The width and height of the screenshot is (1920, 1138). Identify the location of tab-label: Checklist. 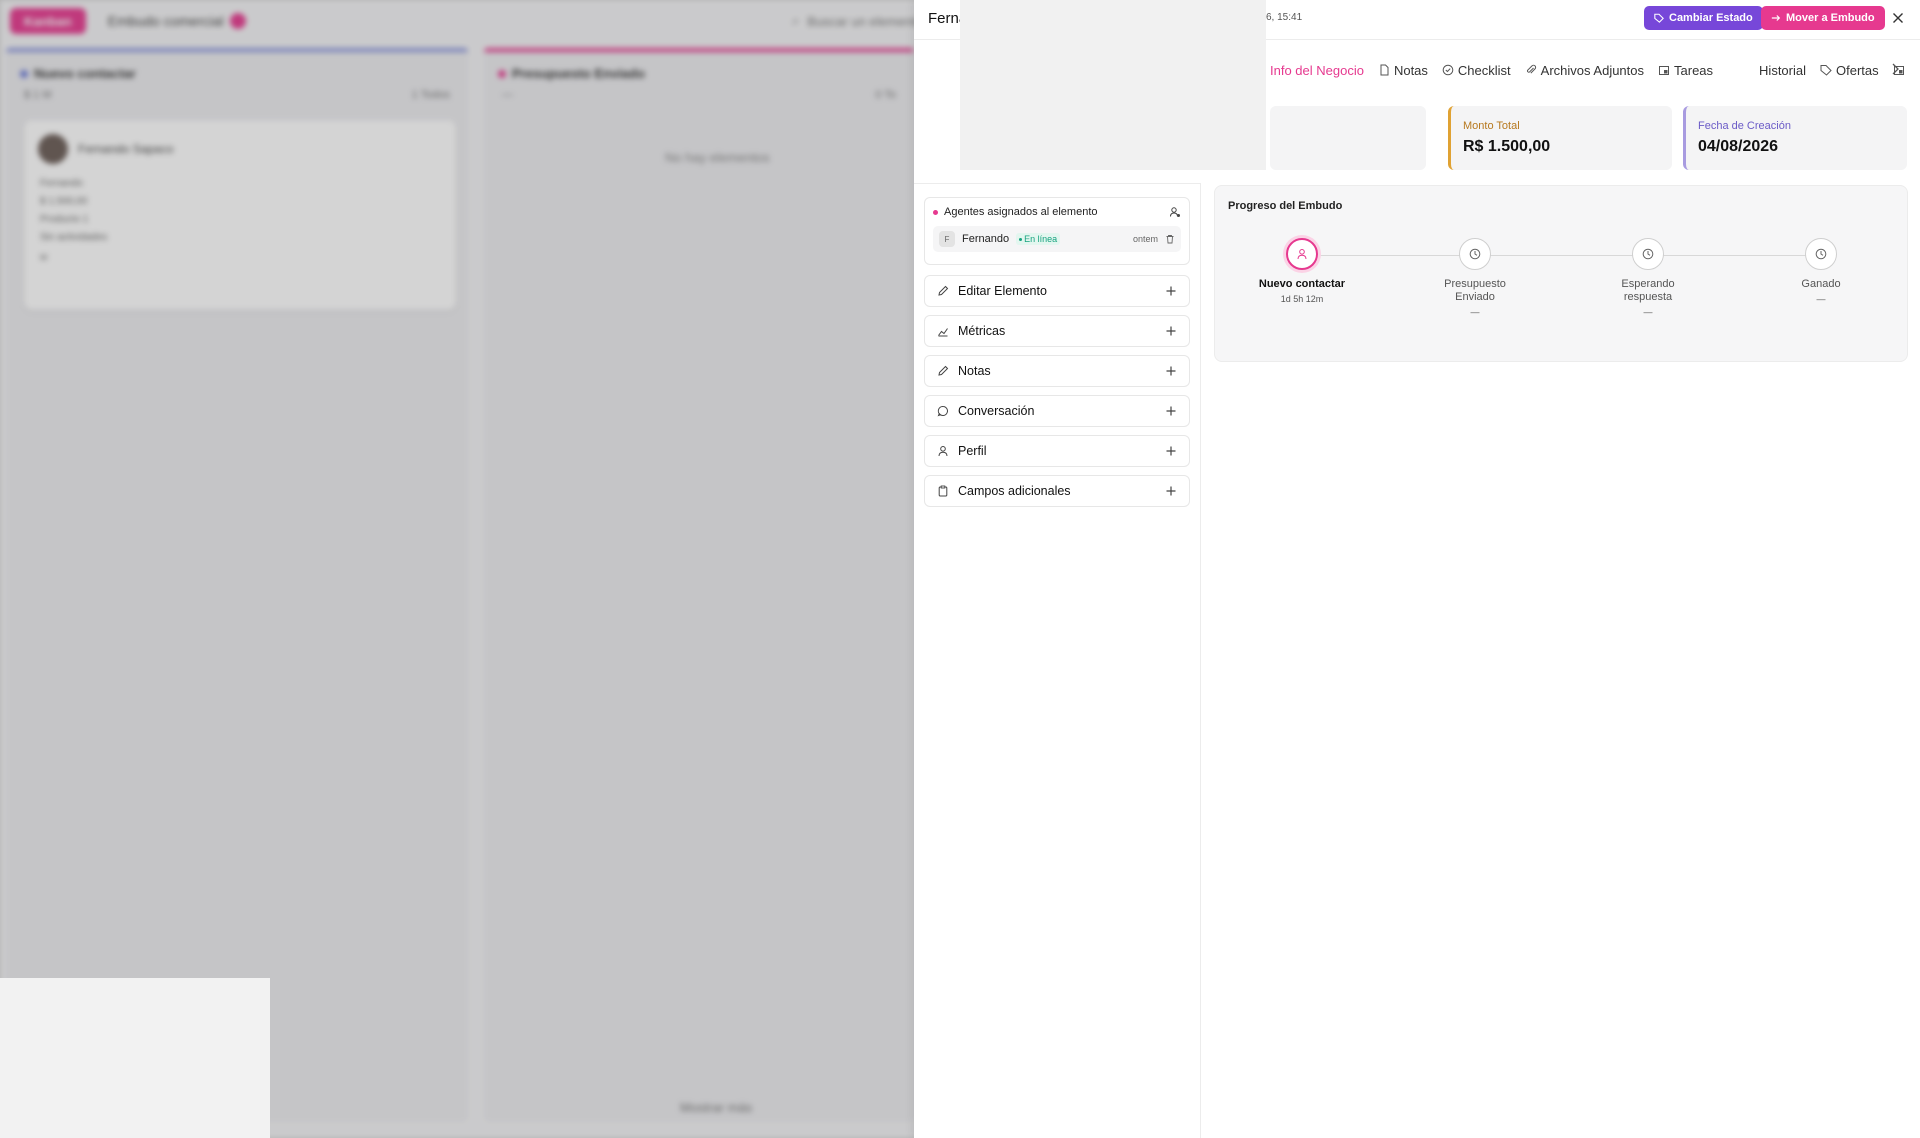
(1484, 70).